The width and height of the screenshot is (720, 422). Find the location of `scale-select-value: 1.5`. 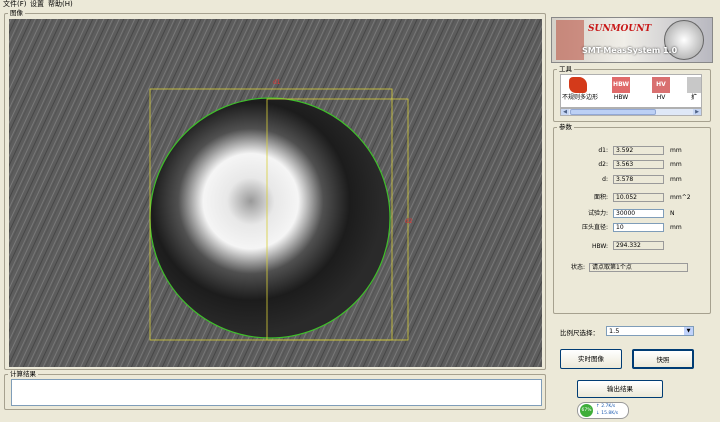

scale-select-value: 1.5 is located at coordinates (614, 331).